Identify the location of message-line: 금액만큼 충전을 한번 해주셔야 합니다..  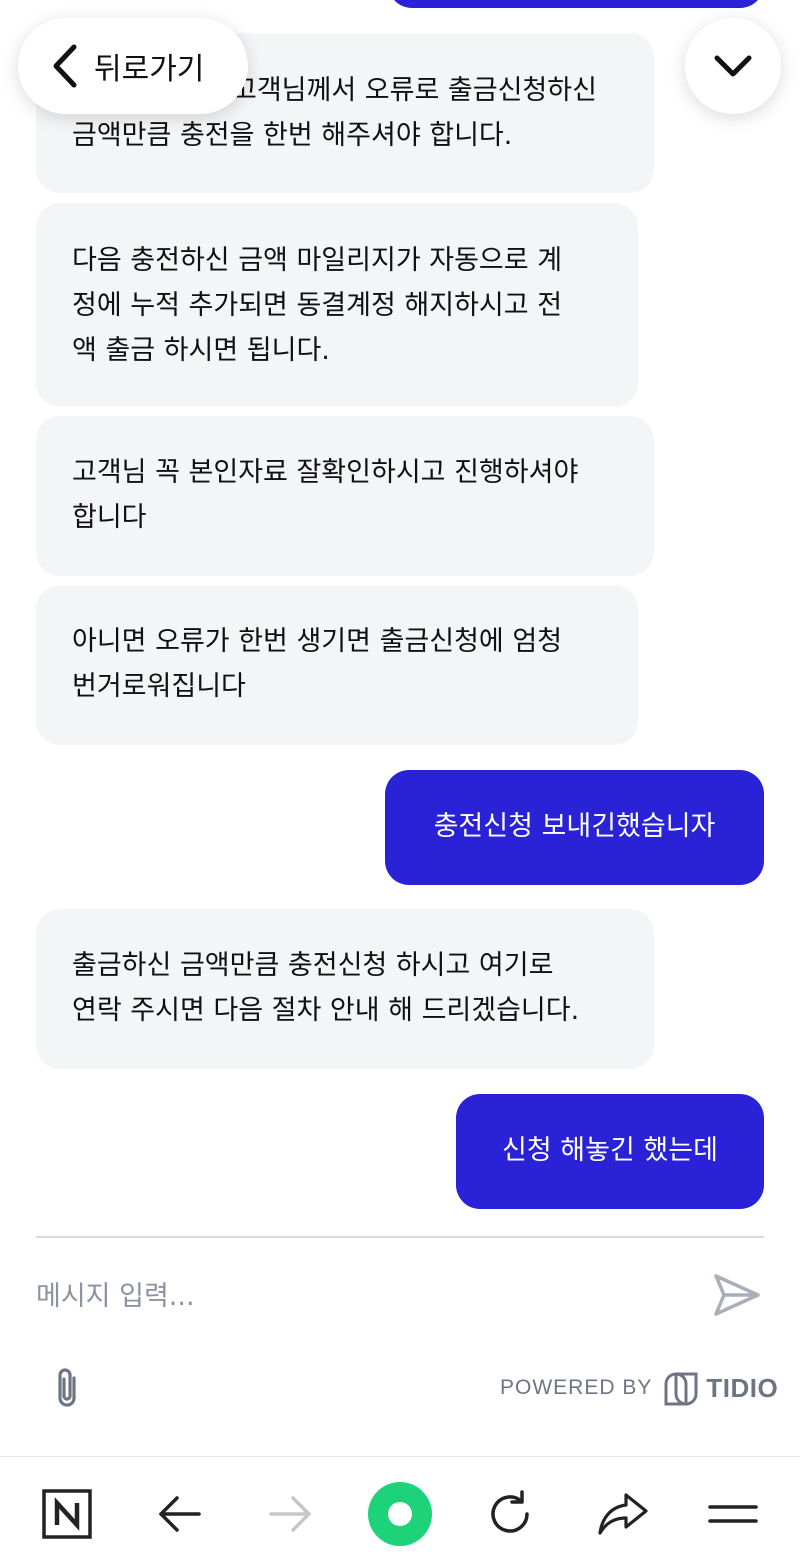
(292, 135).